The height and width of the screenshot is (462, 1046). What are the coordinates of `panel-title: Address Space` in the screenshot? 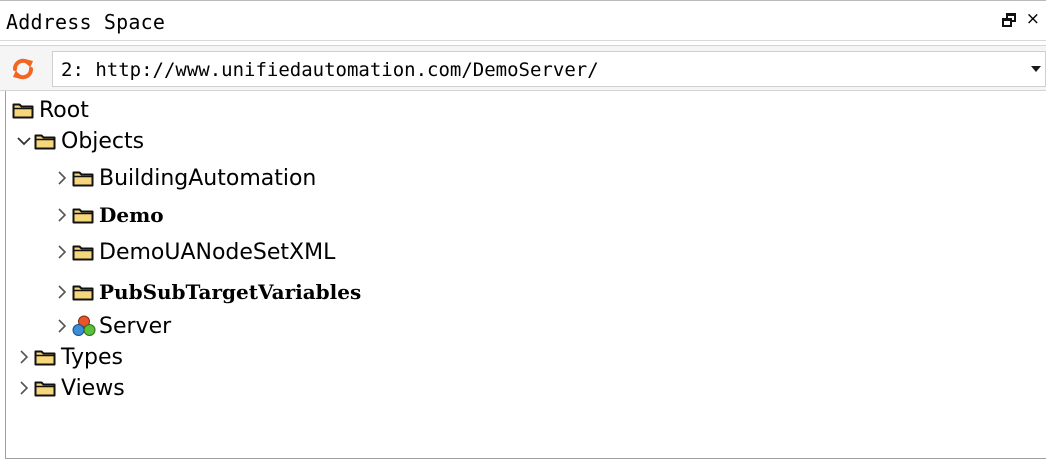 It's located at (86, 22).